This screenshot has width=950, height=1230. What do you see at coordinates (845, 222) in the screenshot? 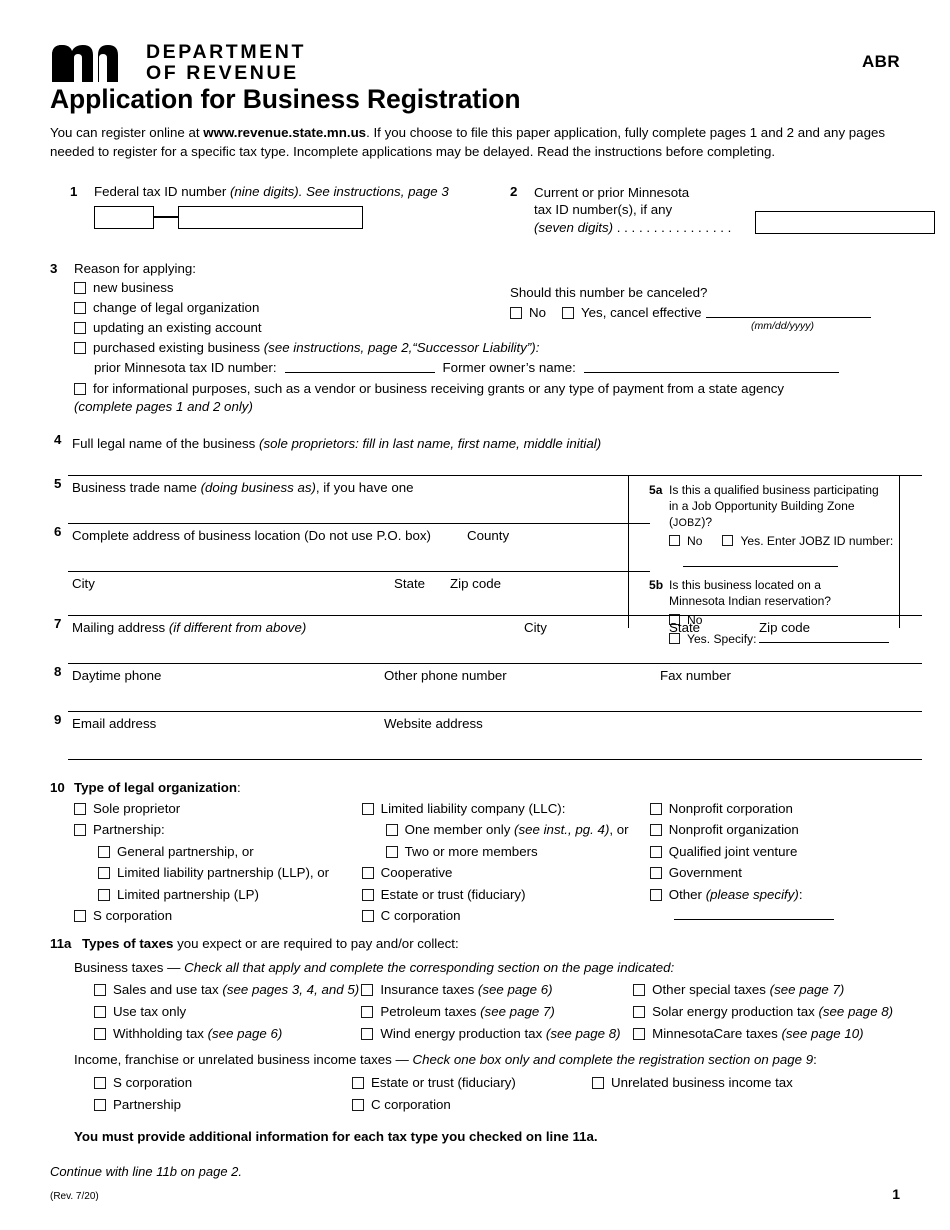
I see `minnesota-tax-id-input` at bounding box center [845, 222].